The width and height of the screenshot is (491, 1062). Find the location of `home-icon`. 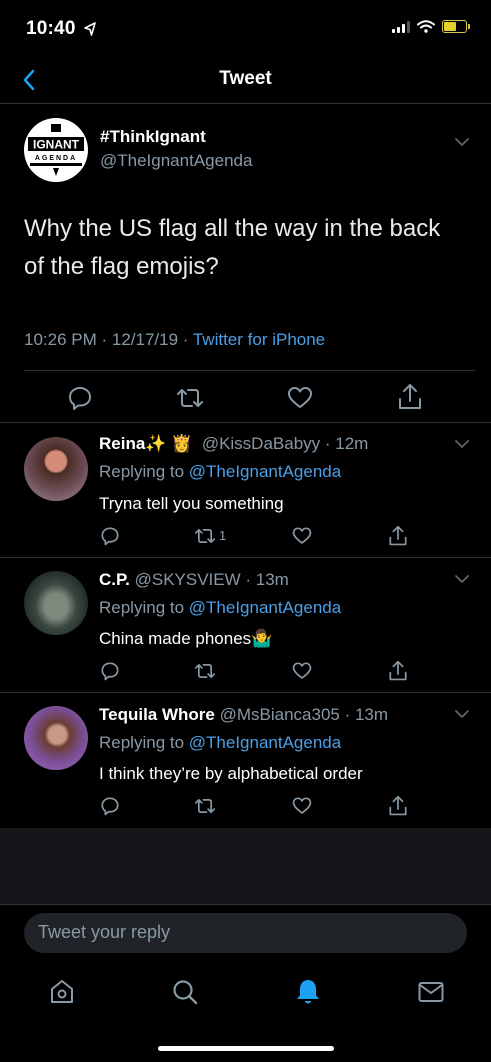

home-icon is located at coordinates (62, 992).